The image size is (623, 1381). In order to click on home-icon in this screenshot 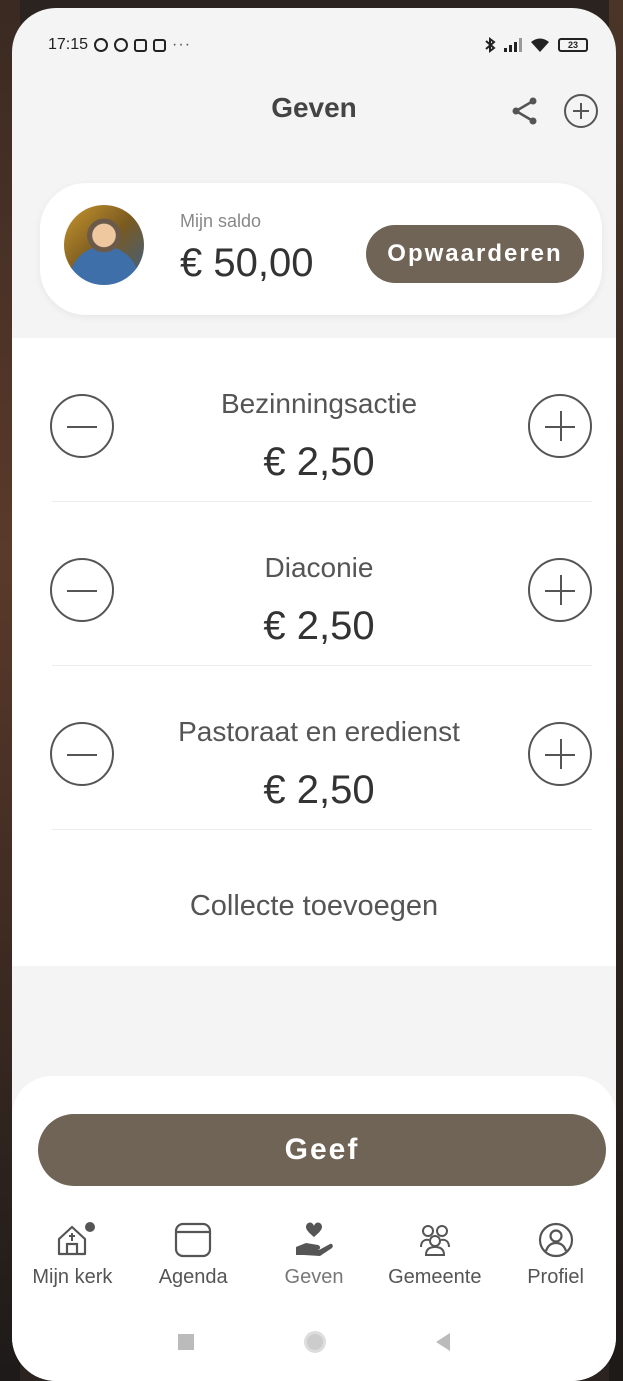, I will do `click(315, 1342)`.